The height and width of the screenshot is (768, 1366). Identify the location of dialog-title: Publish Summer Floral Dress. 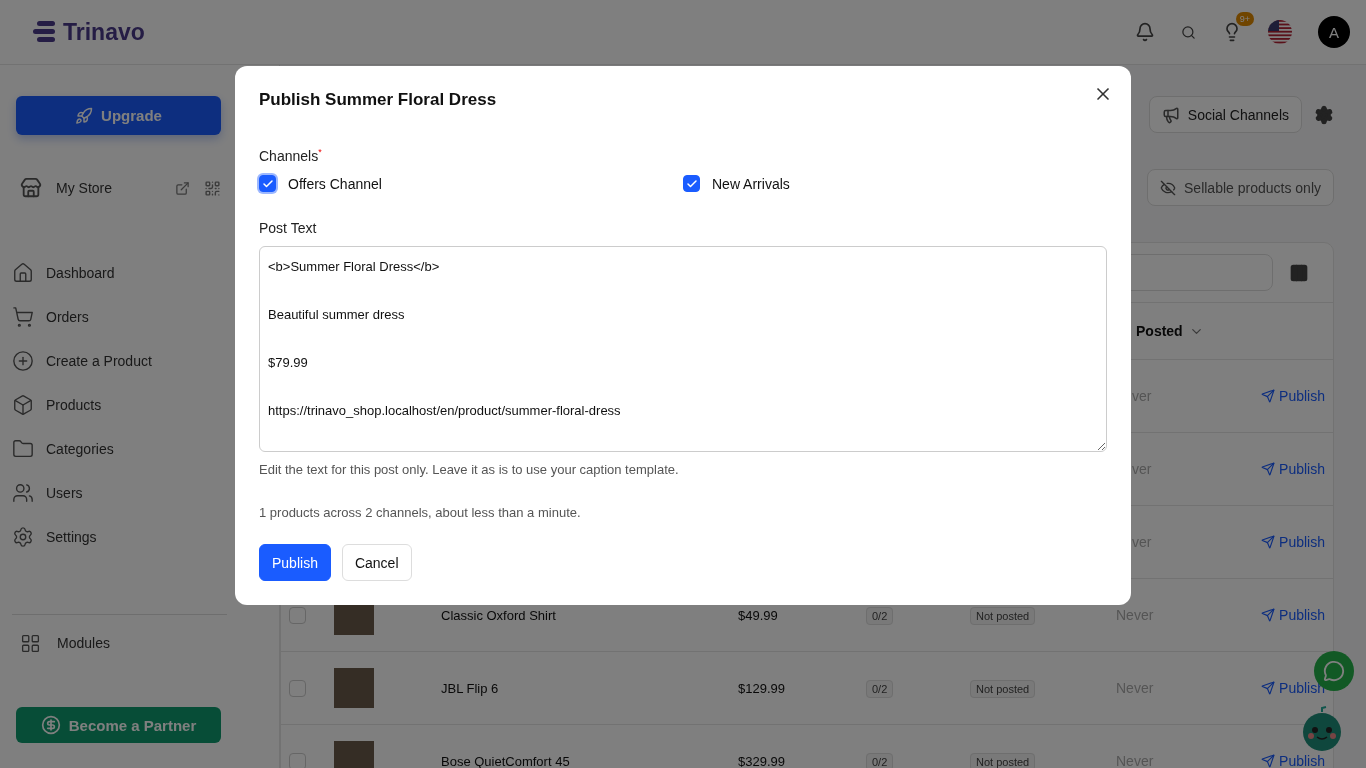
(378, 100).